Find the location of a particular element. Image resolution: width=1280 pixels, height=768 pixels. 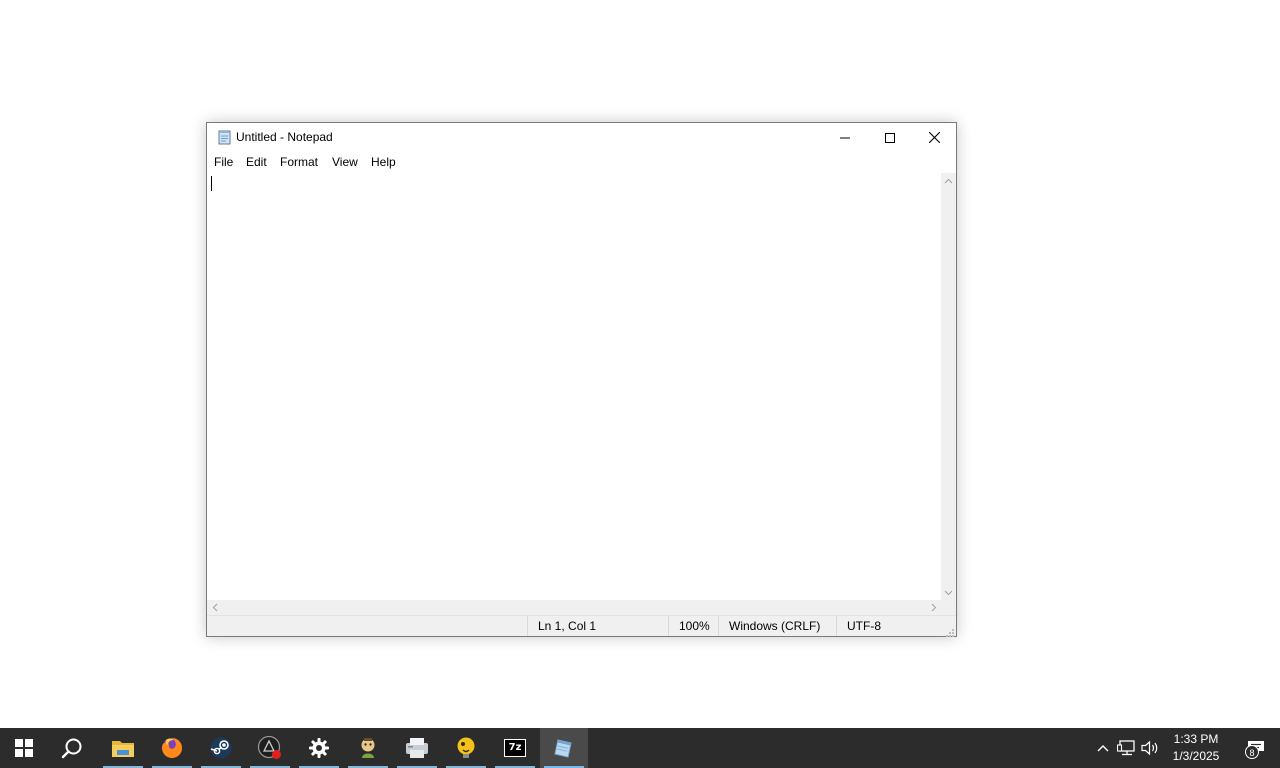

folder-icon is located at coordinates (123, 749).